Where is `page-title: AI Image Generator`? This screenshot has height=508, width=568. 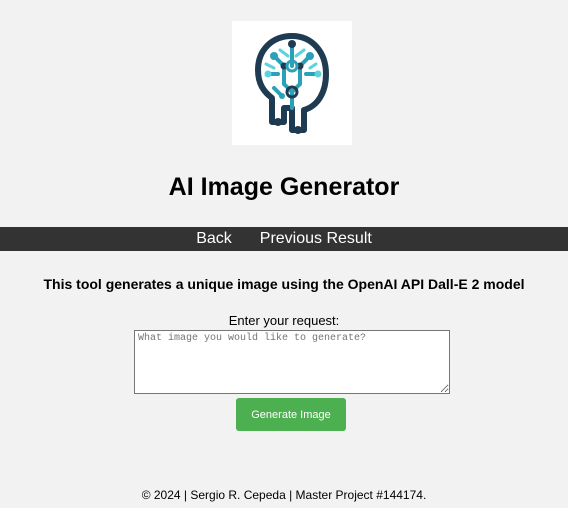
page-title: AI Image Generator is located at coordinates (284, 187).